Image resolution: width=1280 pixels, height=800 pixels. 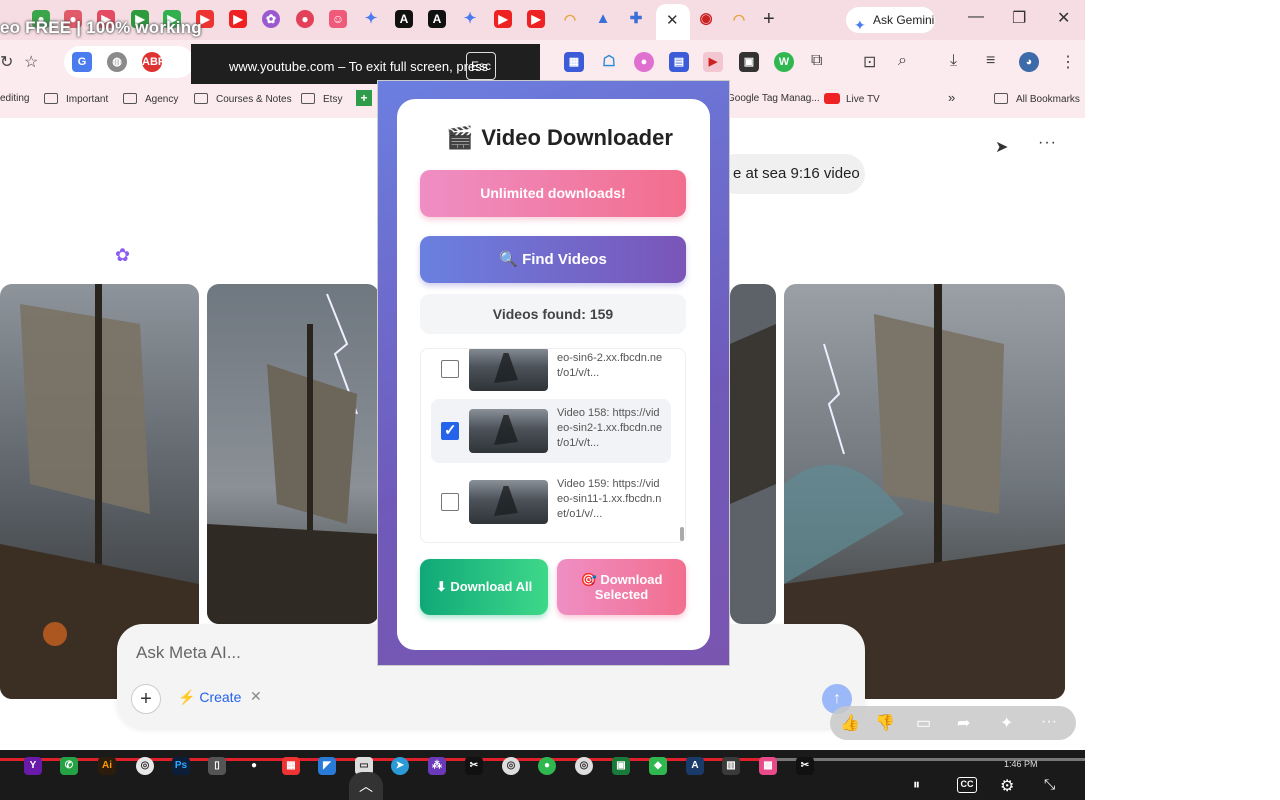 I want to click on app-taskbar-icon: ▯, so click(x=217, y=766).